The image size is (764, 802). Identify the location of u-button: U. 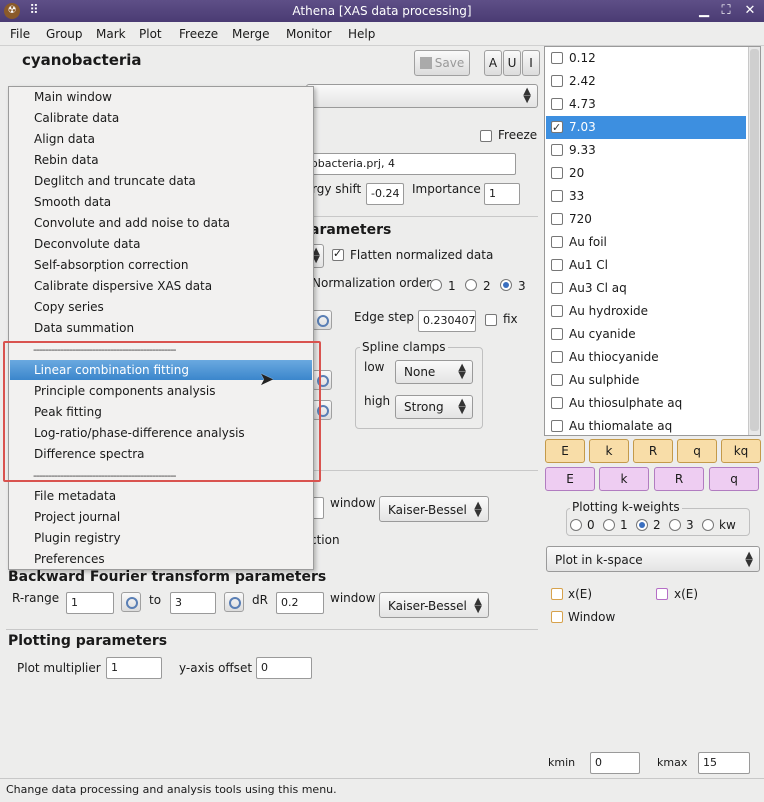
(512, 63).